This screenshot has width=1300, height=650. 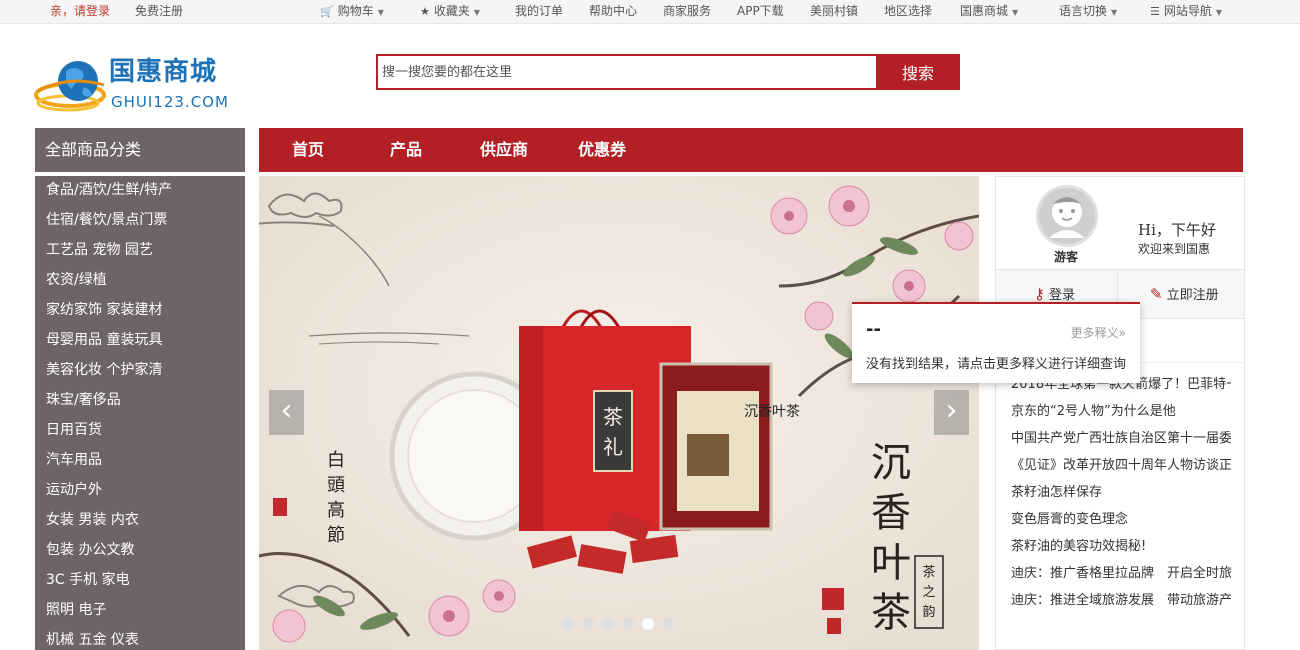 I want to click on mall-label: 国惠商城, so click(x=984, y=11).